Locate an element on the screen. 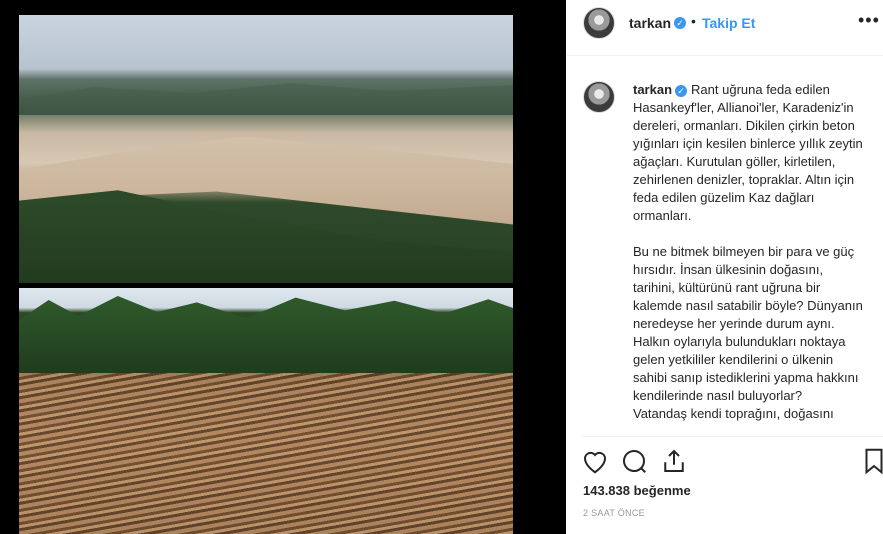  post-timestamp: 2 SAAT ÖNCE is located at coordinates (614, 513).